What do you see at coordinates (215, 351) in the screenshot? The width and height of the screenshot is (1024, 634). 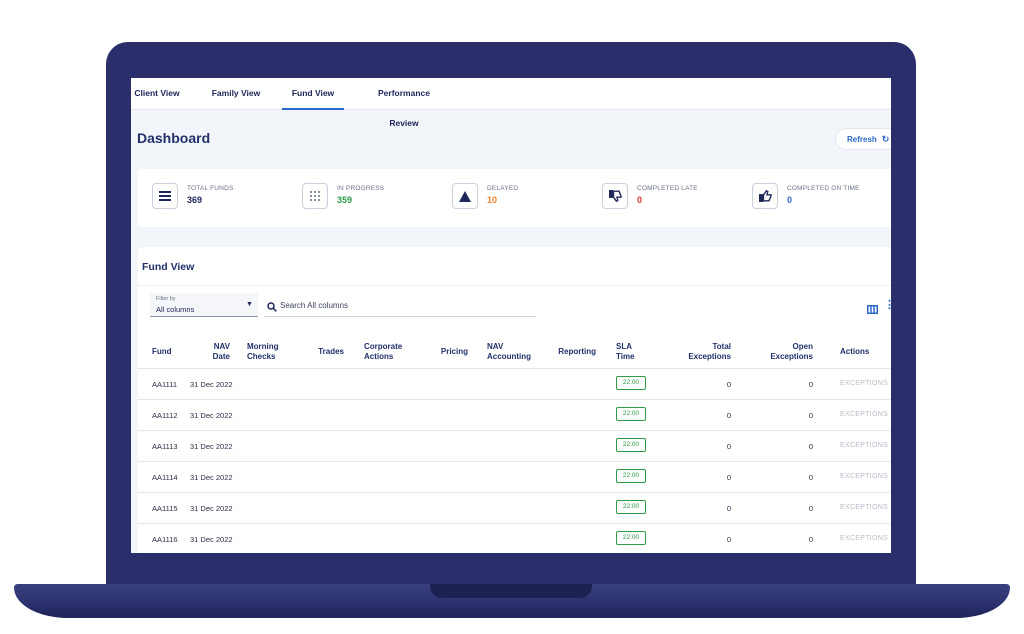 I see `col-nav-date: NAV Date` at bounding box center [215, 351].